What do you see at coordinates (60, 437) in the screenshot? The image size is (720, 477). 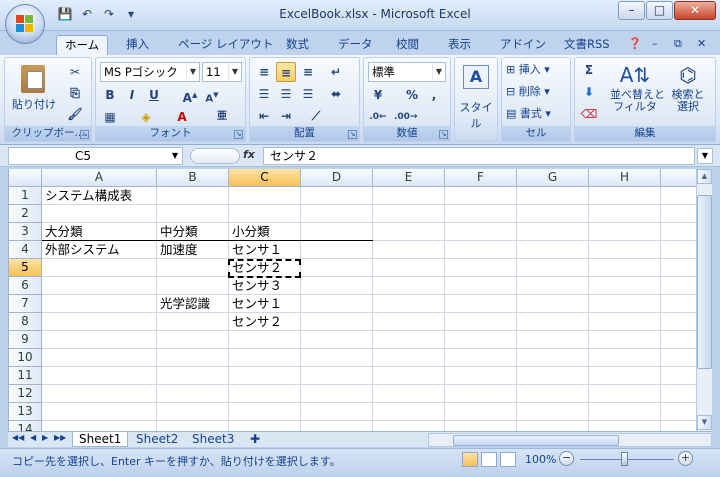 I see `last-sheet-icon: ▶▶` at bounding box center [60, 437].